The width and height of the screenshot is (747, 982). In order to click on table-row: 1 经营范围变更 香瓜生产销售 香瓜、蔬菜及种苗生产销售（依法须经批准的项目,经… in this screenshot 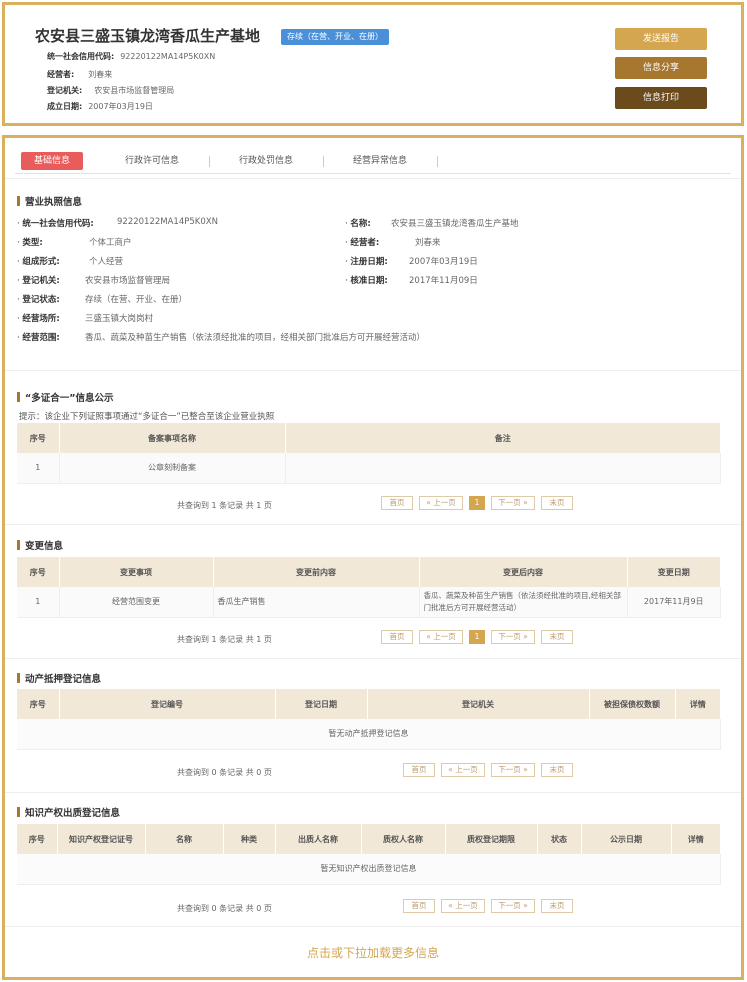, I will do `click(369, 602)`.